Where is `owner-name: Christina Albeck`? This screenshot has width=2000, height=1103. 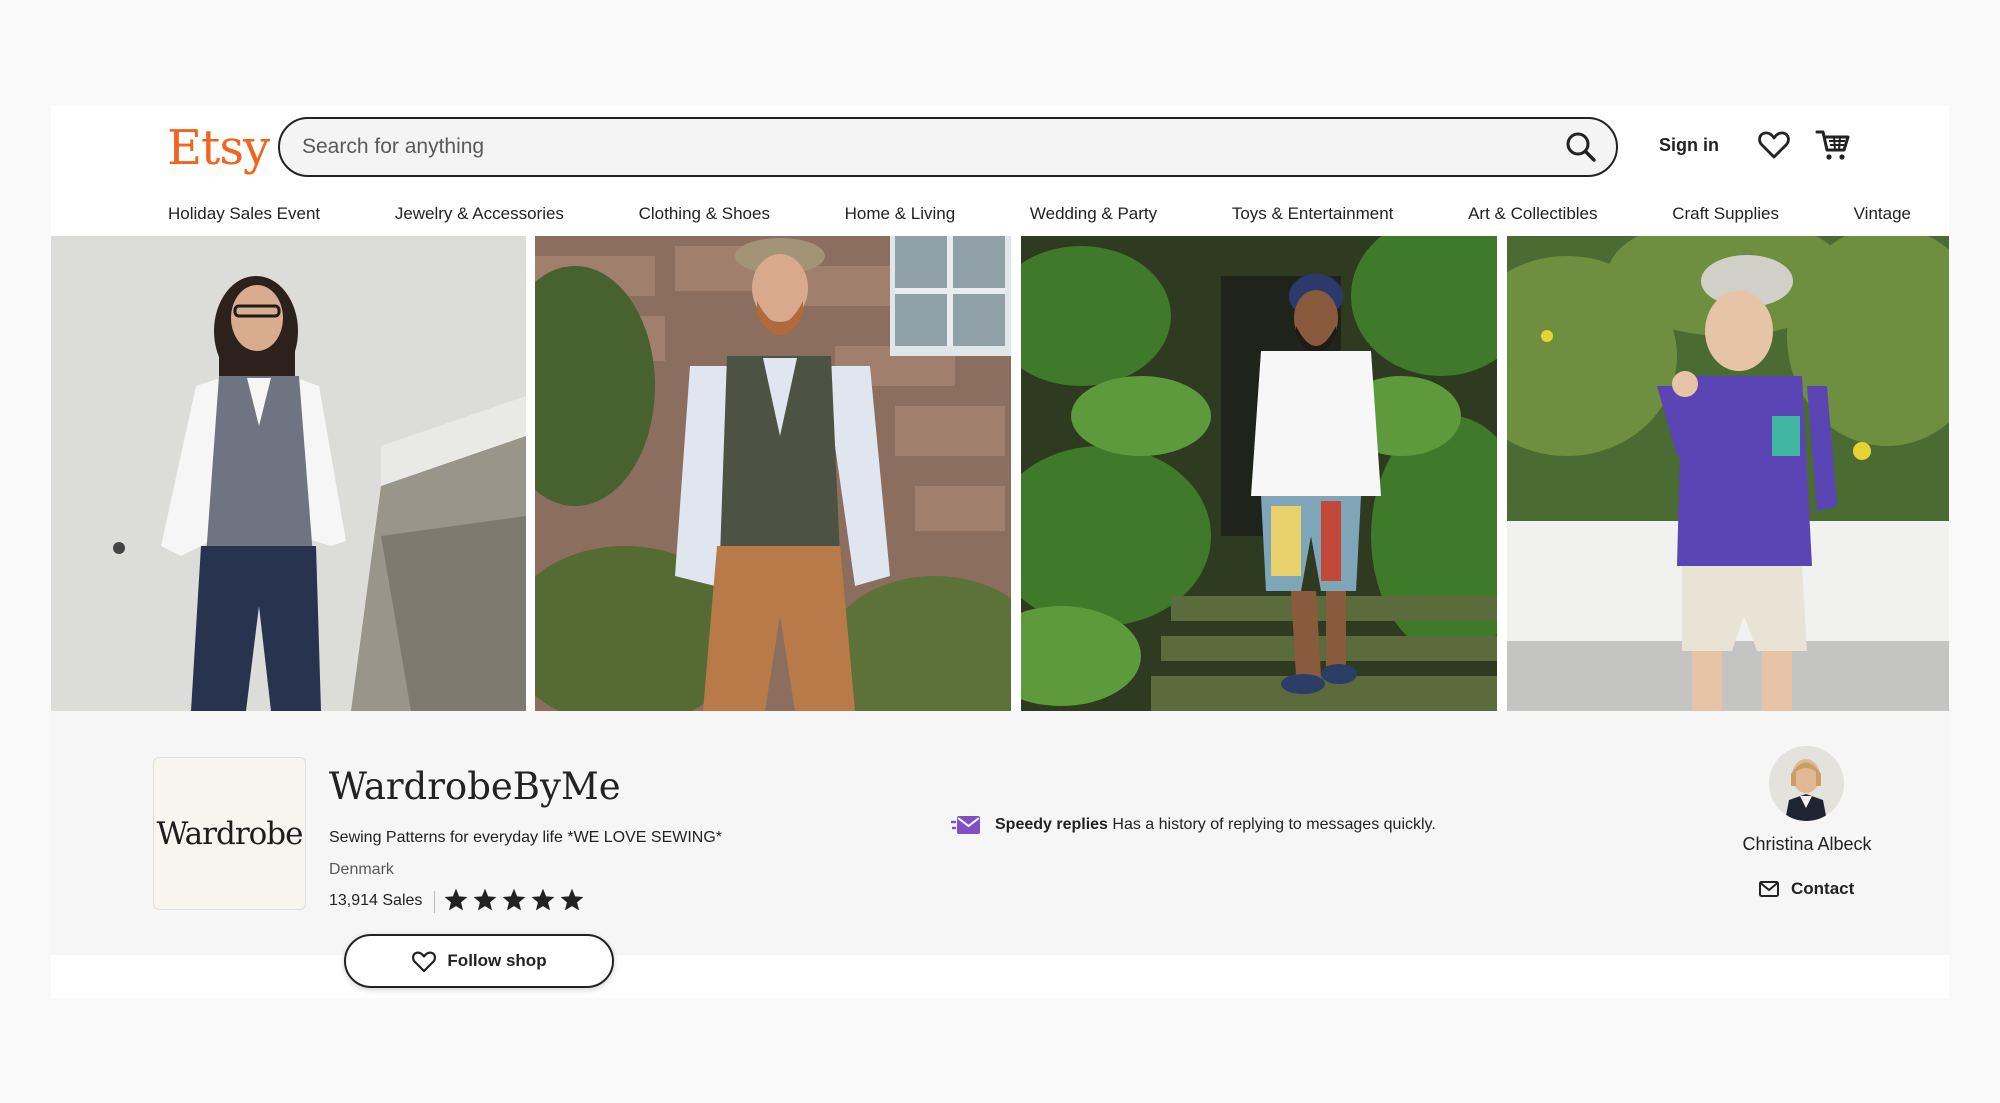 owner-name: Christina Albeck is located at coordinates (1807, 844).